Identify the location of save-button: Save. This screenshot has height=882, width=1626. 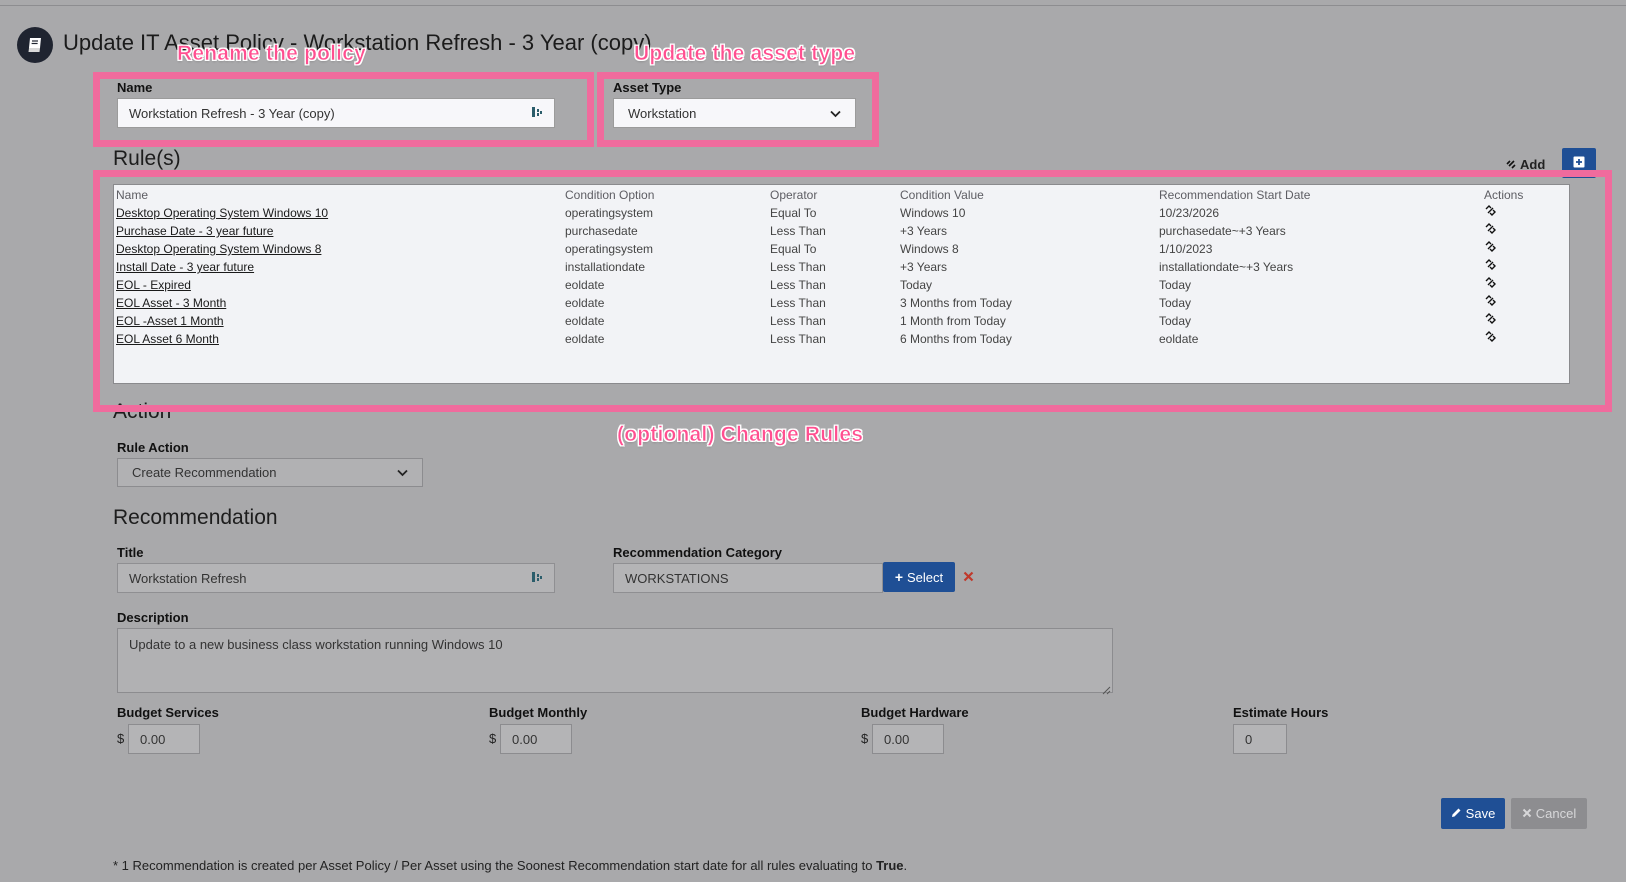
(1473, 813).